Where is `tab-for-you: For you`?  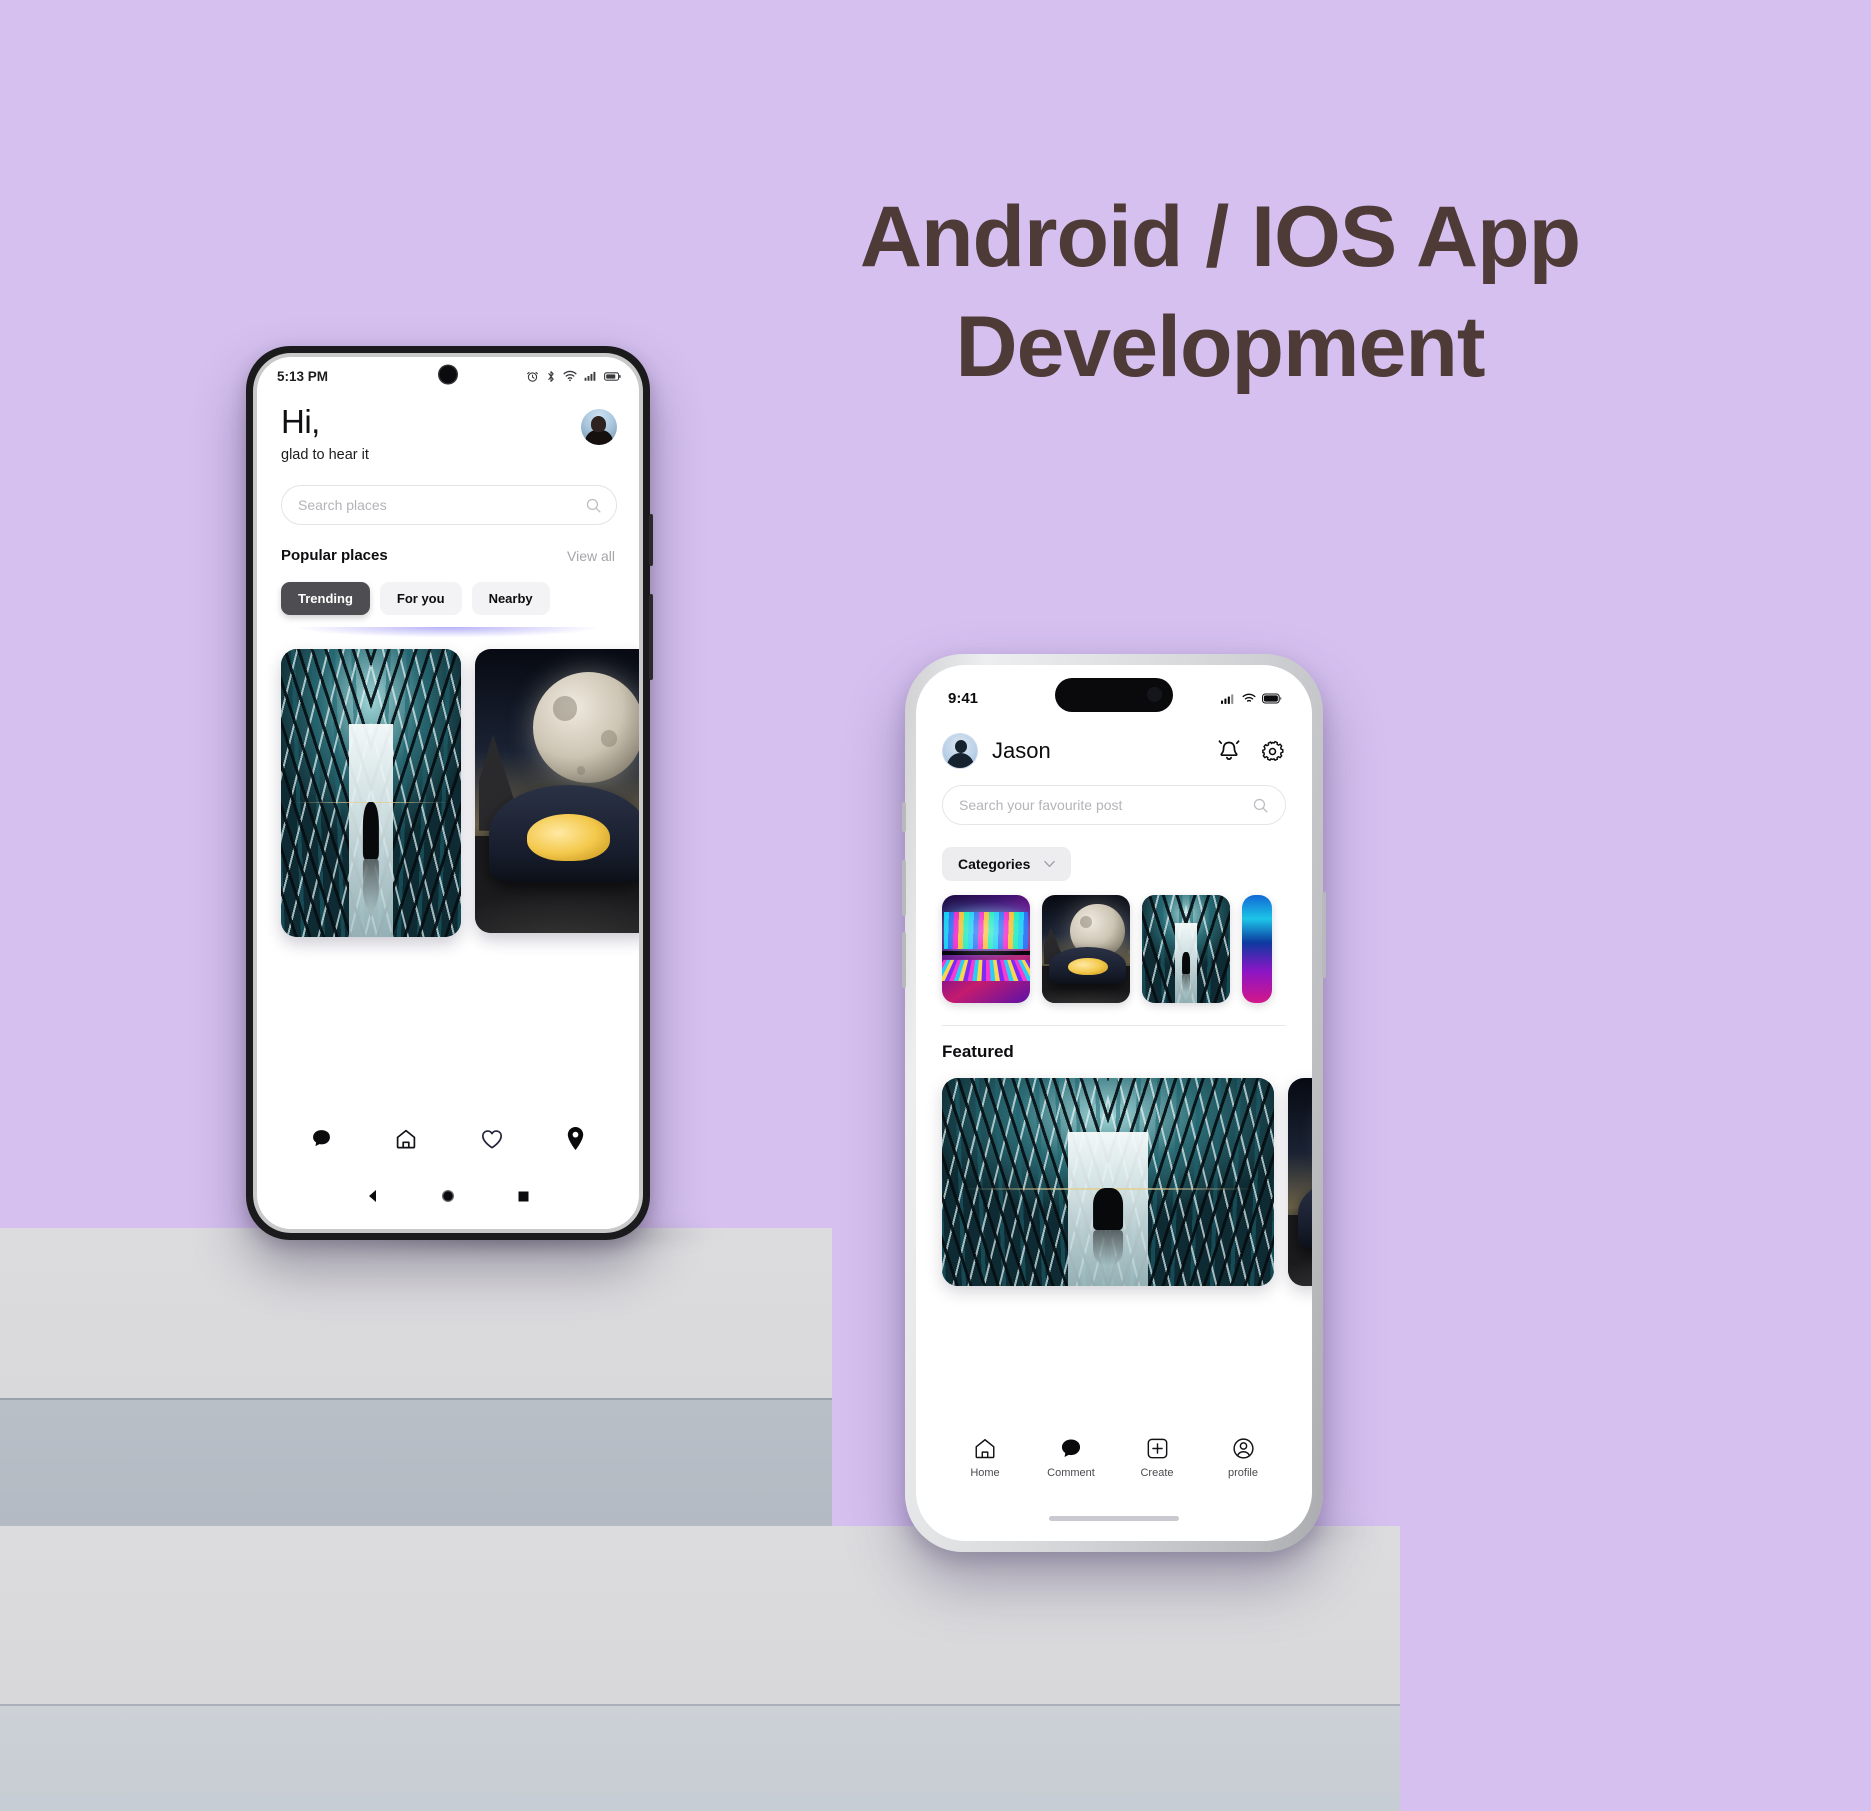 tab-for-you: For you is located at coordinates (420, 598).